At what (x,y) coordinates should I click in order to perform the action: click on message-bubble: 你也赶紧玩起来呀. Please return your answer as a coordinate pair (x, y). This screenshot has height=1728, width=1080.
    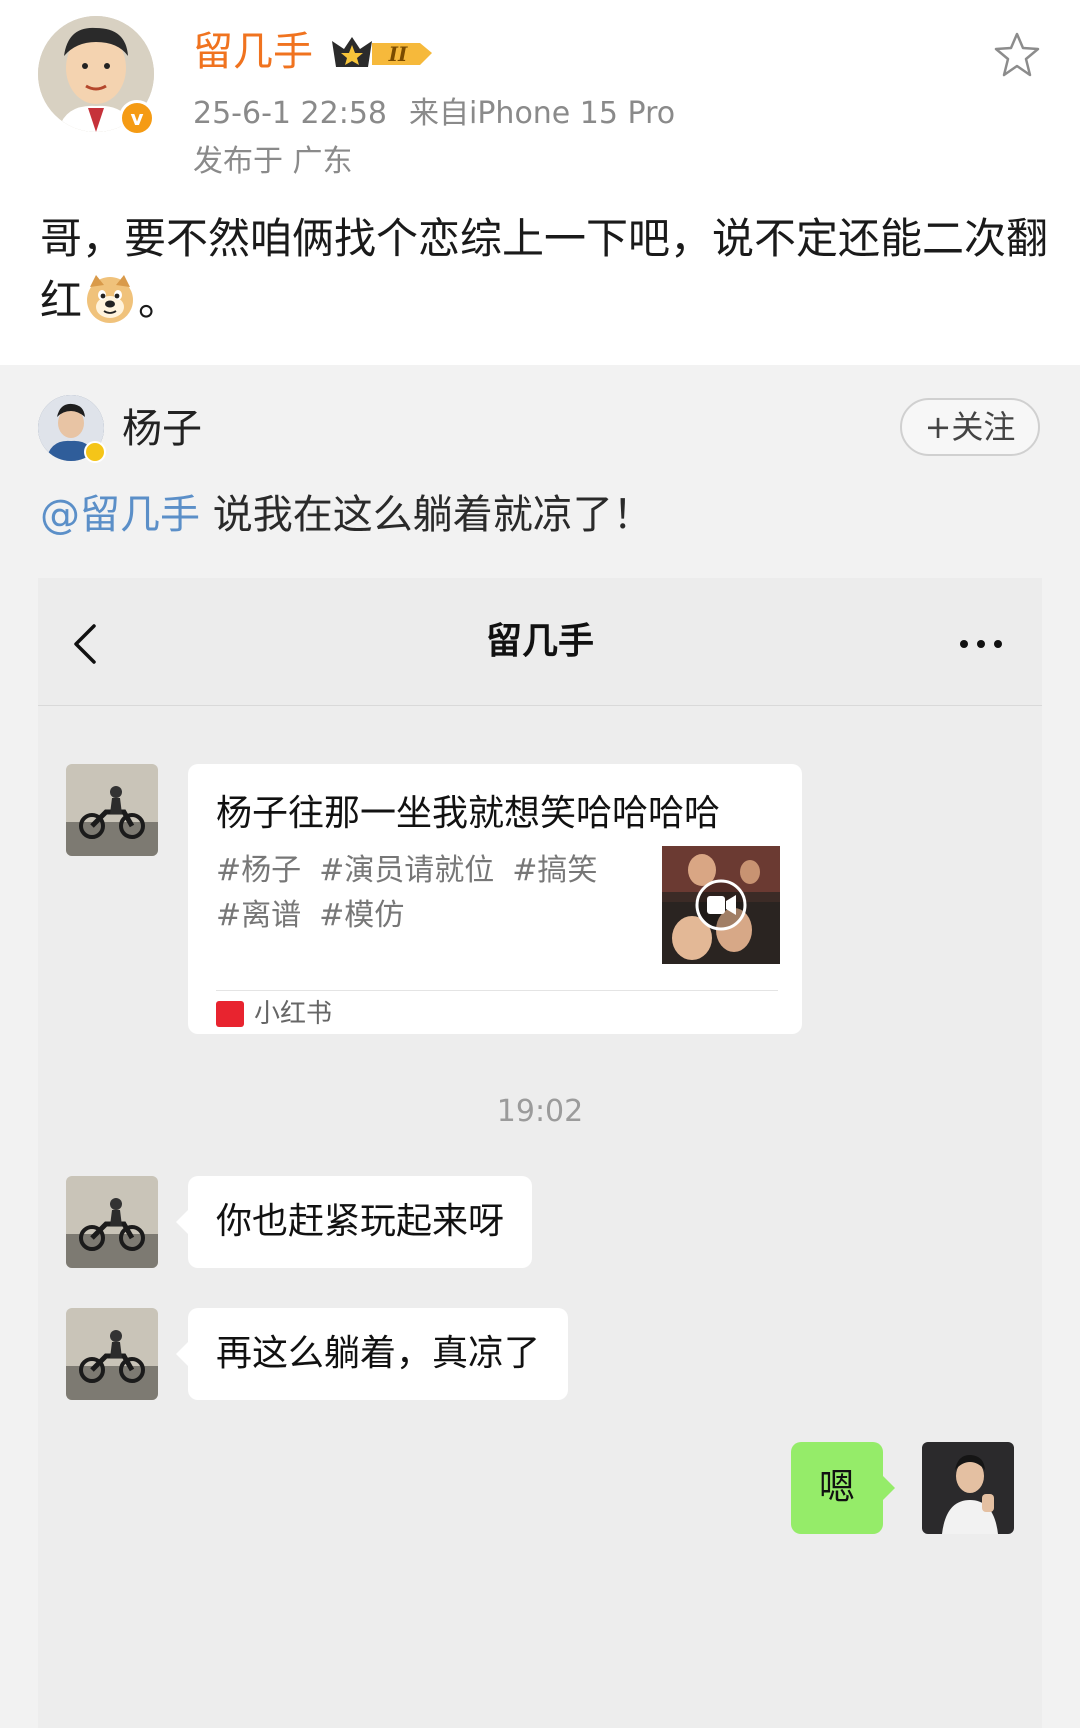
    Looking at the image, I should click on (354, 1222).